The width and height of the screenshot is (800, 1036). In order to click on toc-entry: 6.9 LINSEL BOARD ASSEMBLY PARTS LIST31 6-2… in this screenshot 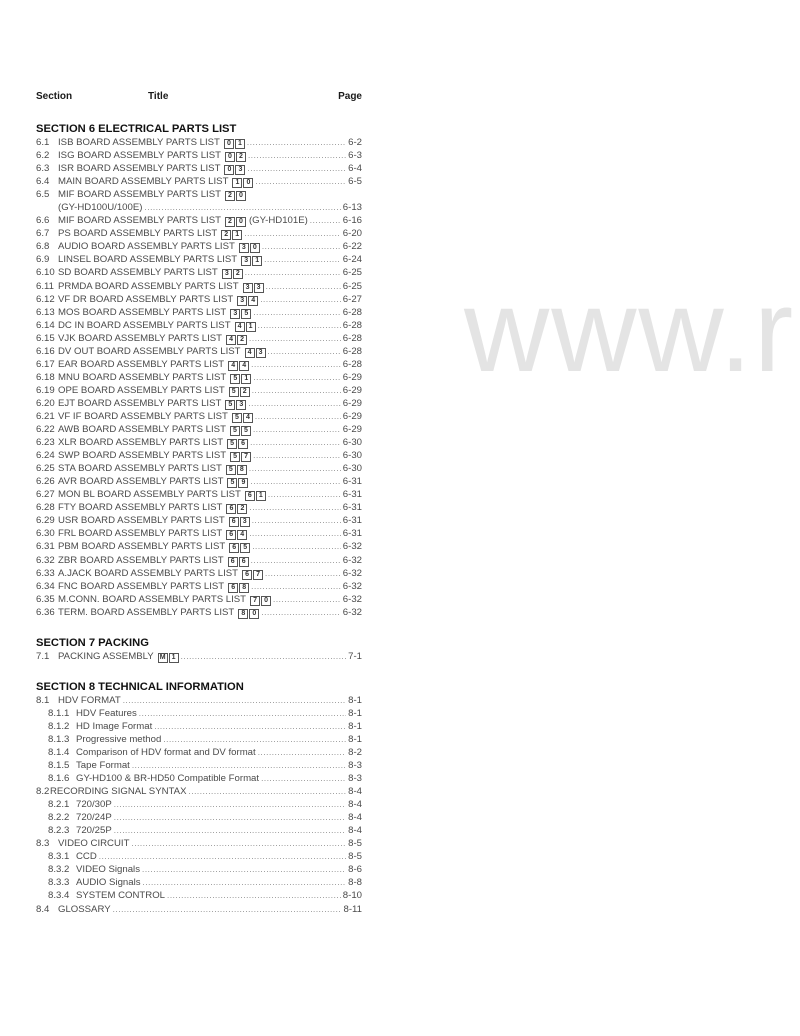, I will do `click(199, 260)`.